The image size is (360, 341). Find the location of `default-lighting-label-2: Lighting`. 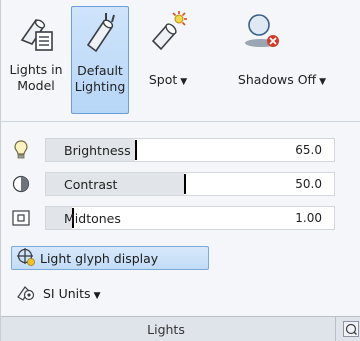

default-lighting-label-2: Lighting is located at coordinates (100, 86).